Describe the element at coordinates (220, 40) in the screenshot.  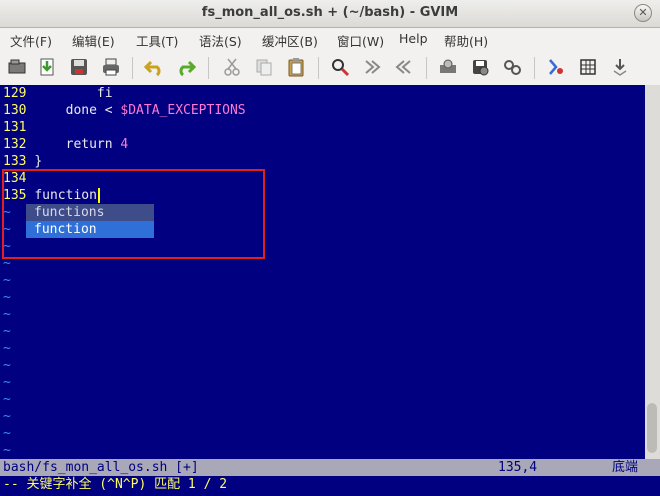
I see `menu-syntax: 语法(S)` at that location.